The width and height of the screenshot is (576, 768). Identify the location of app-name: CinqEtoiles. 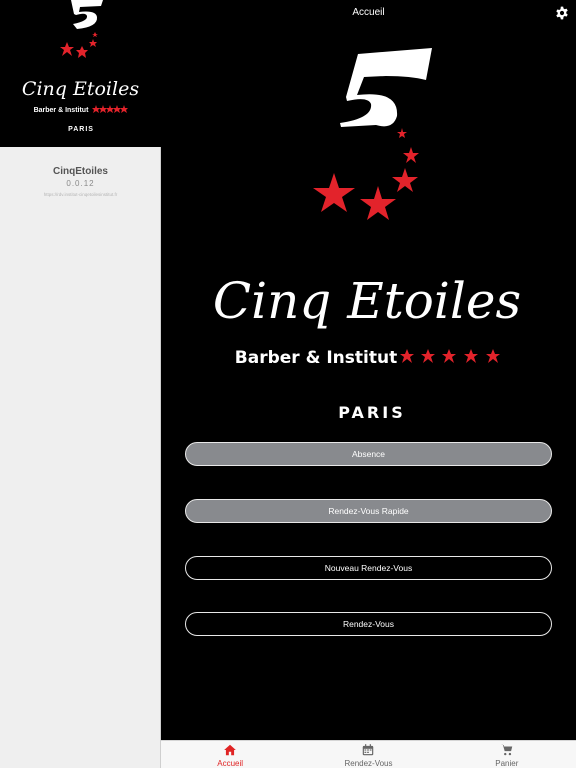
(80, 171).